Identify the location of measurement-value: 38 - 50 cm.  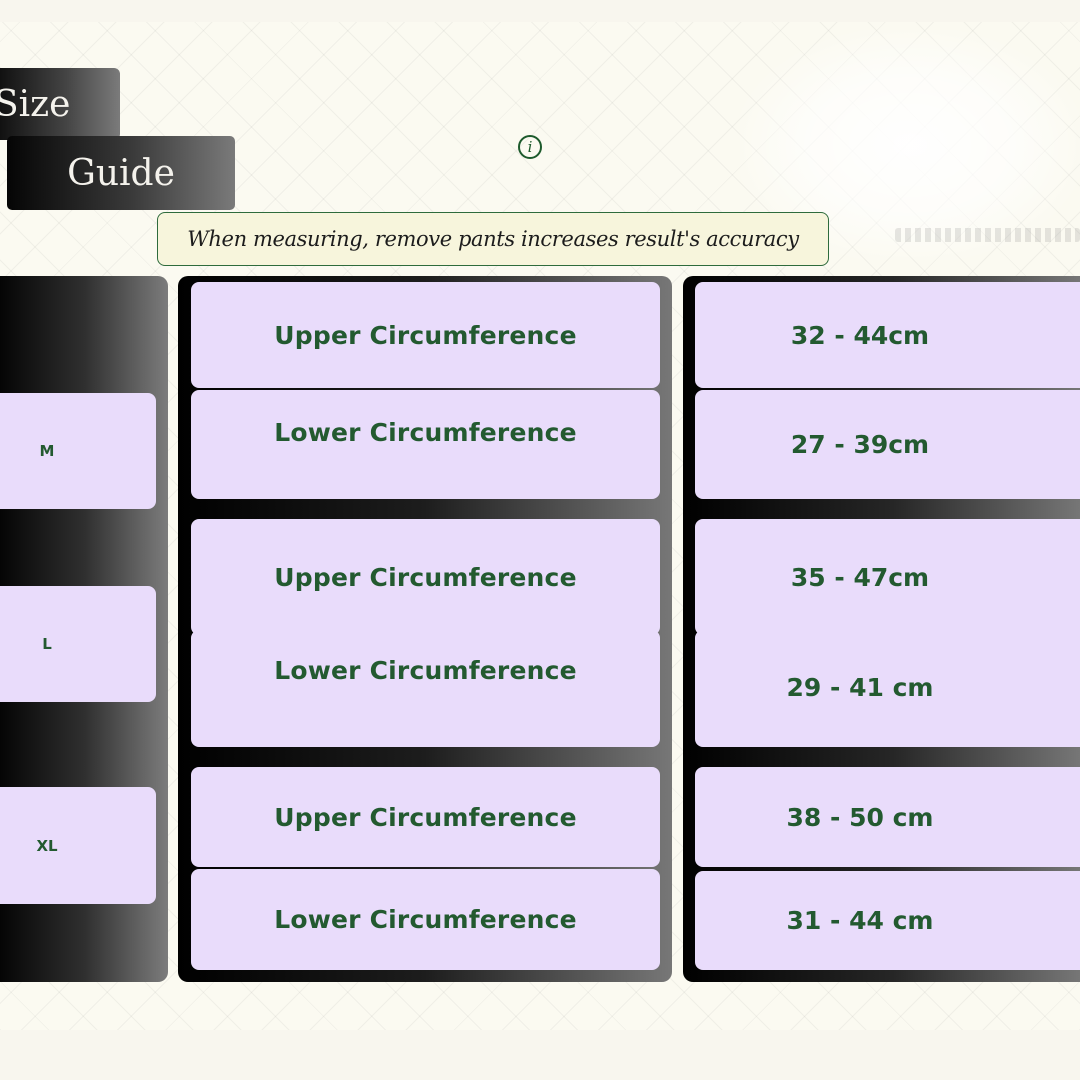
(860, 817).